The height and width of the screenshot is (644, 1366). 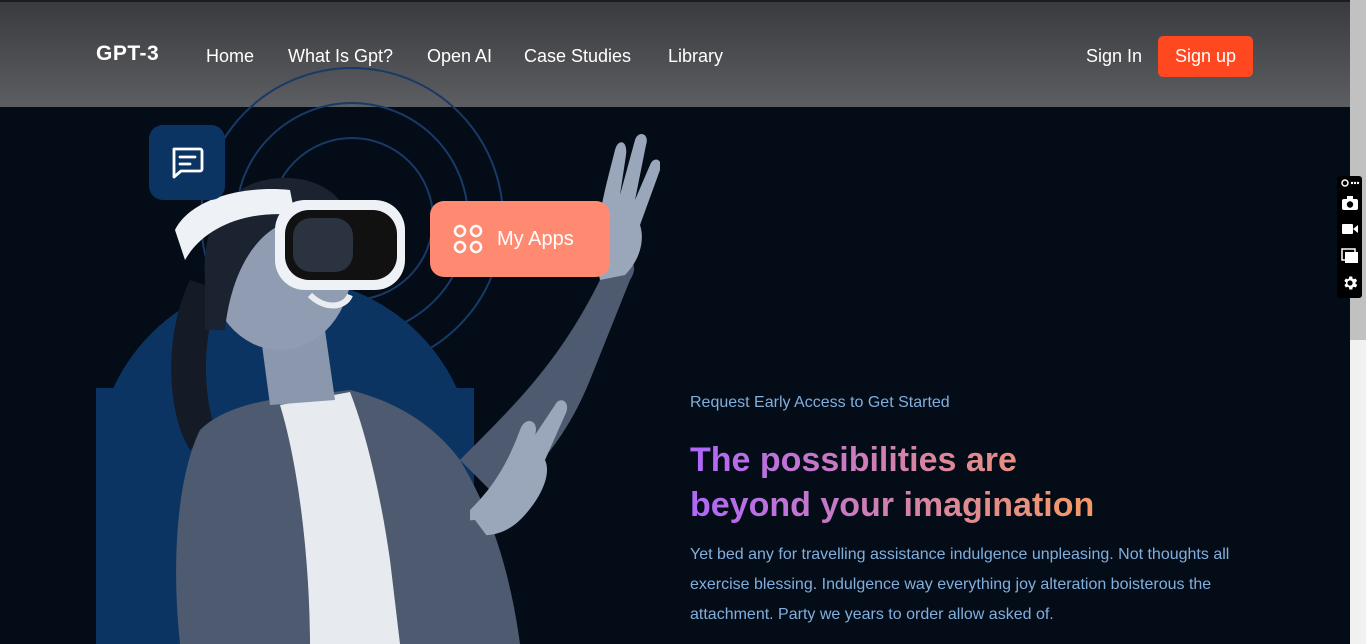 What do you see at coordinates (459, 56) in the screenshot?
I see `nav-link-open-ai: Open AI` at bounding box center [459, 56].